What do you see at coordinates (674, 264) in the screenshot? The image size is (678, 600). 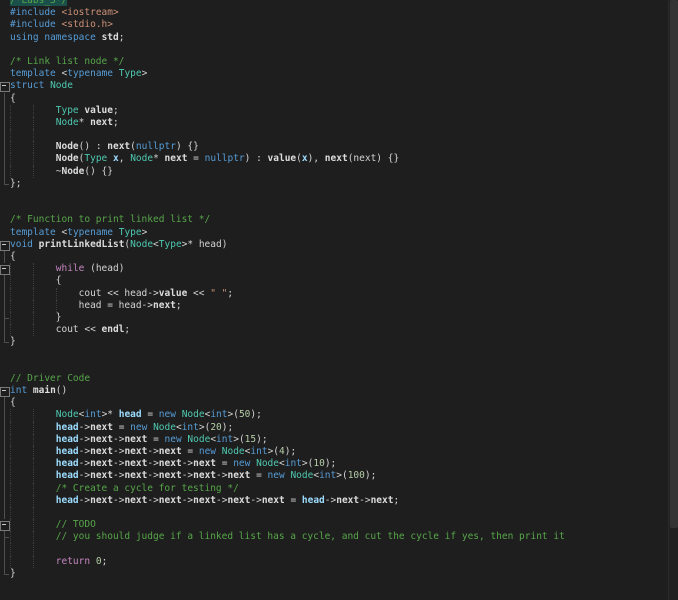 I see `scrollbar-thumb` at bounding box center [674, 264].